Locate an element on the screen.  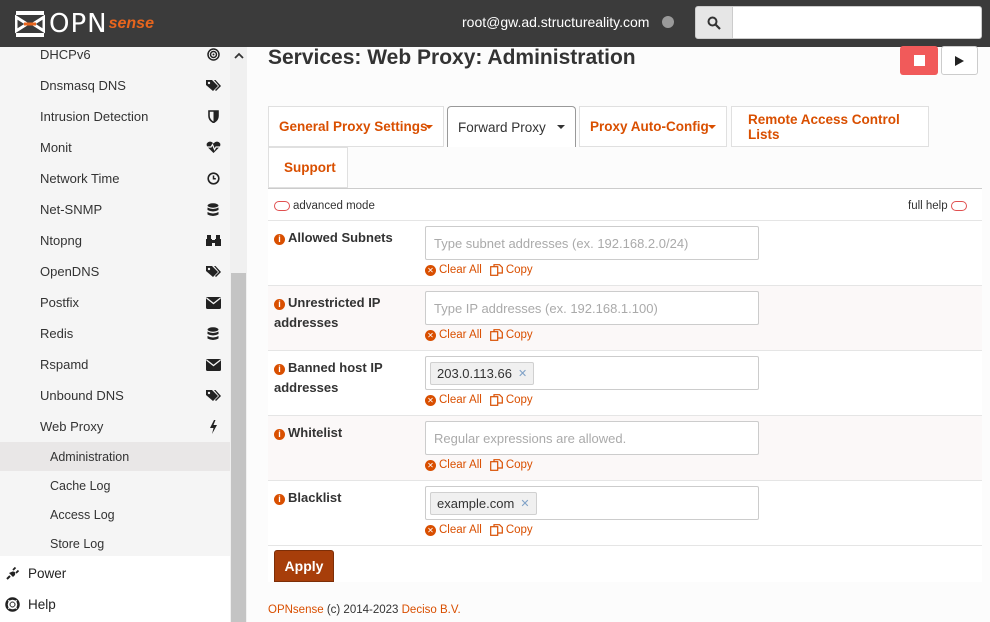
user-menu: root@gw.ad.structureality.com is located at coordinates (555, 22).